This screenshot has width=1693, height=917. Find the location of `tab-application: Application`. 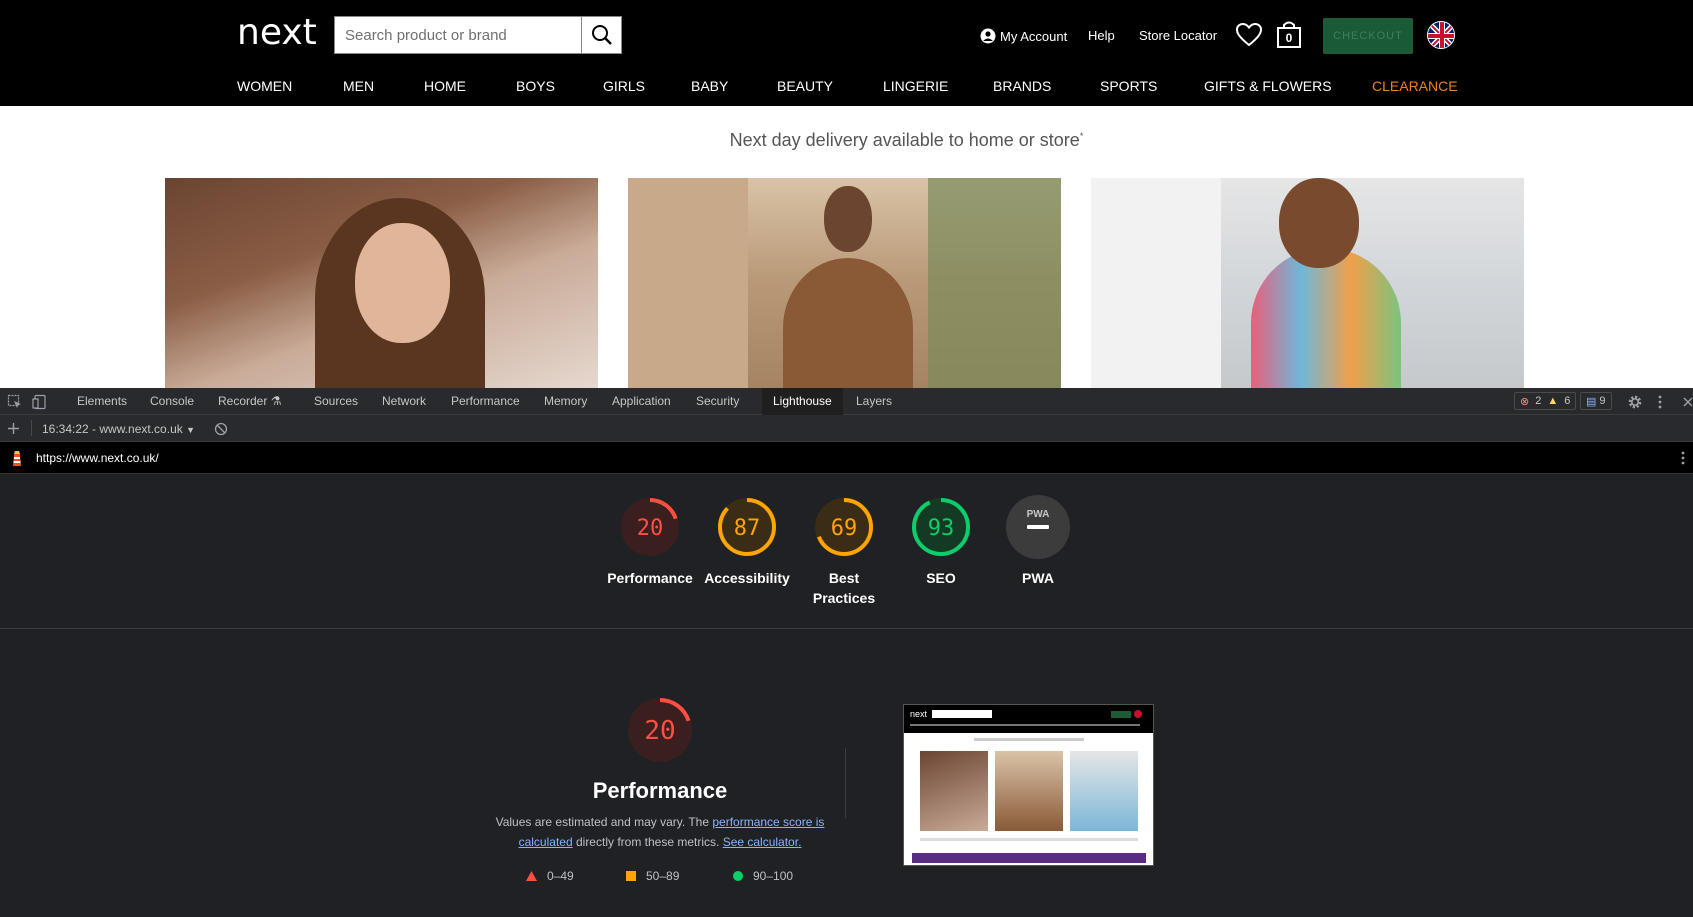

tab-application: Application is located at coordinates (641, 401).